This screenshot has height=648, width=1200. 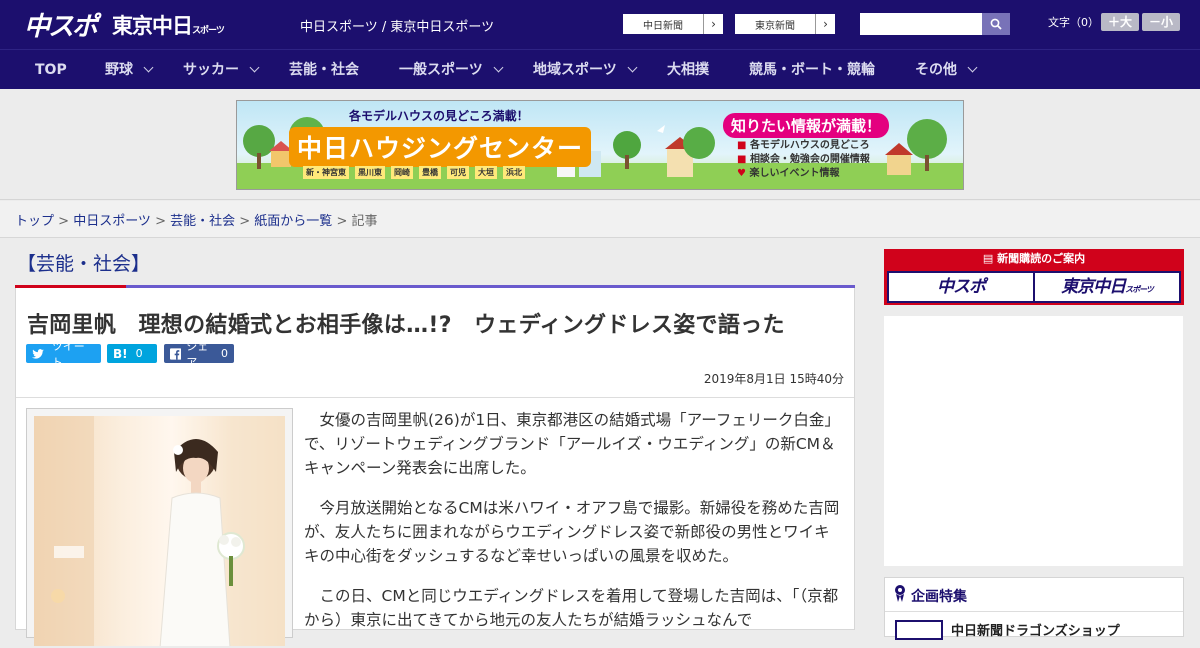 I want to click on nav-label: その他, so click(x=936, y=70).